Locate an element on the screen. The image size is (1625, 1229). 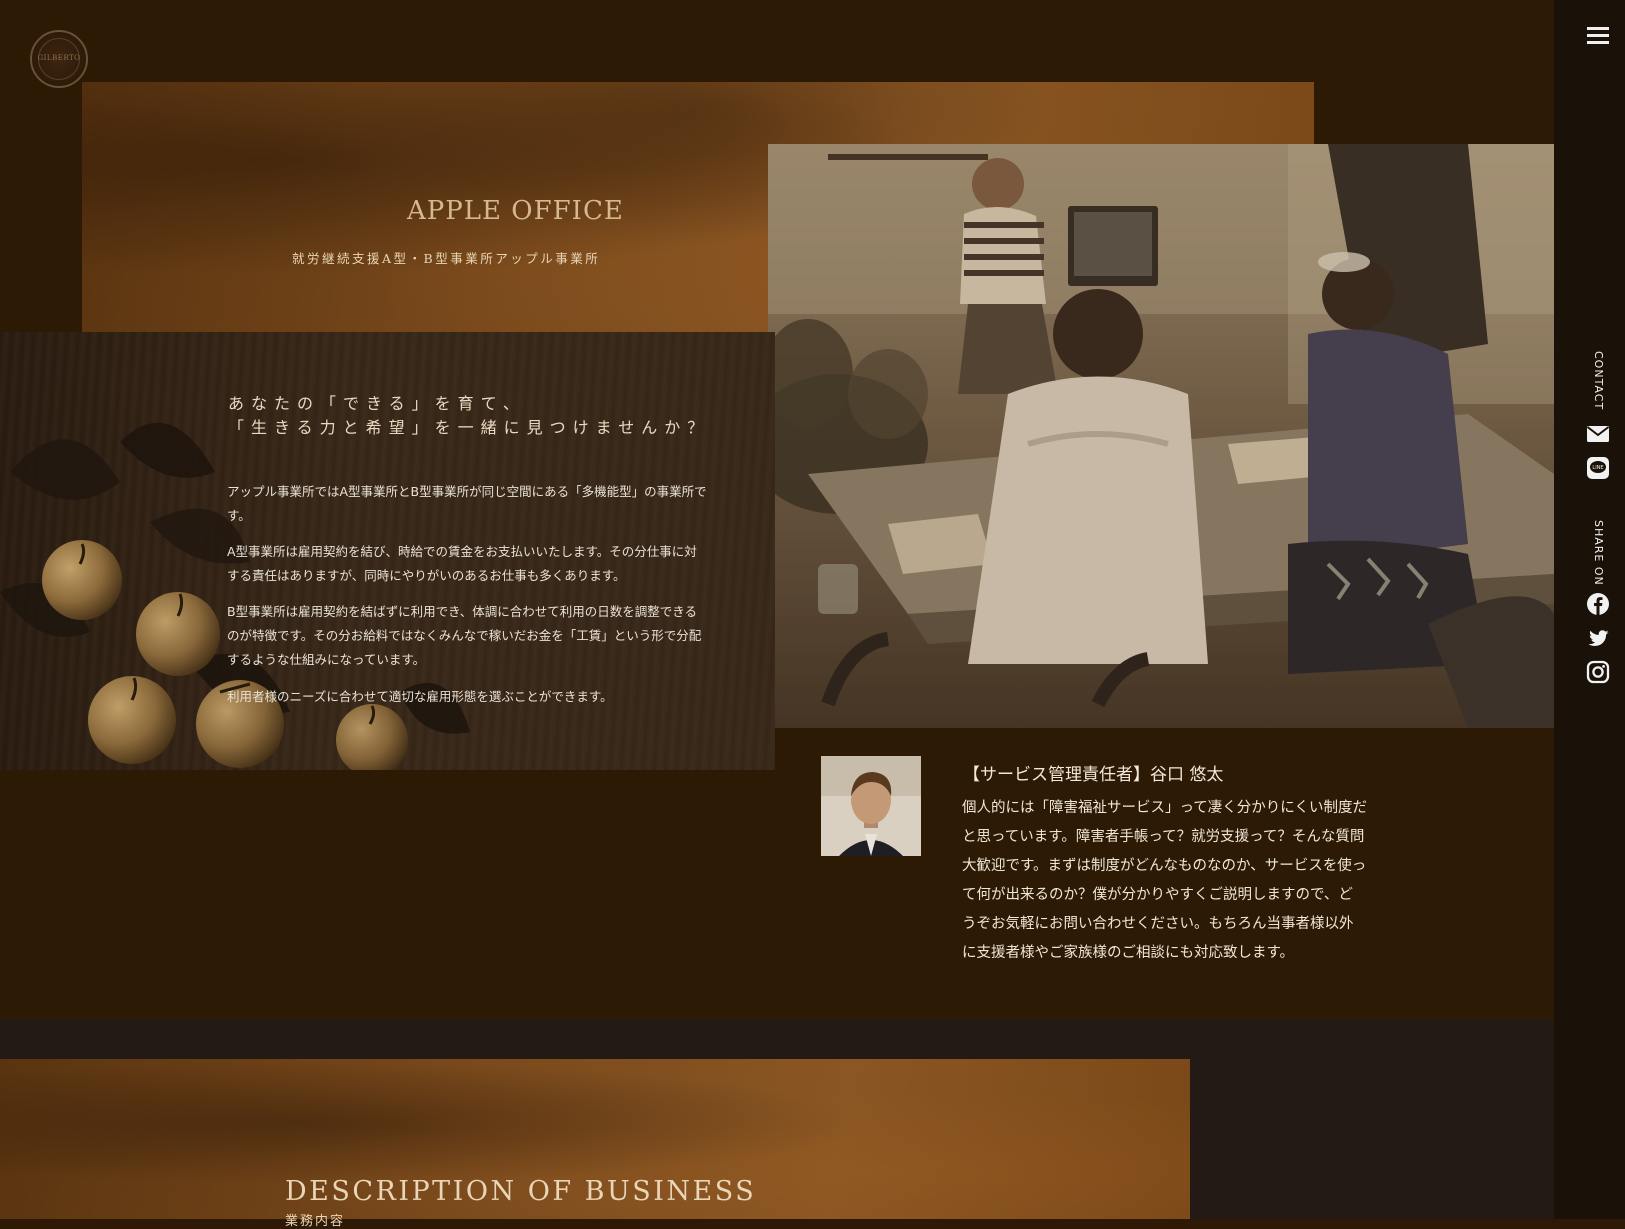
share-label: SHARE ON is located at coordinates (1598, 553).